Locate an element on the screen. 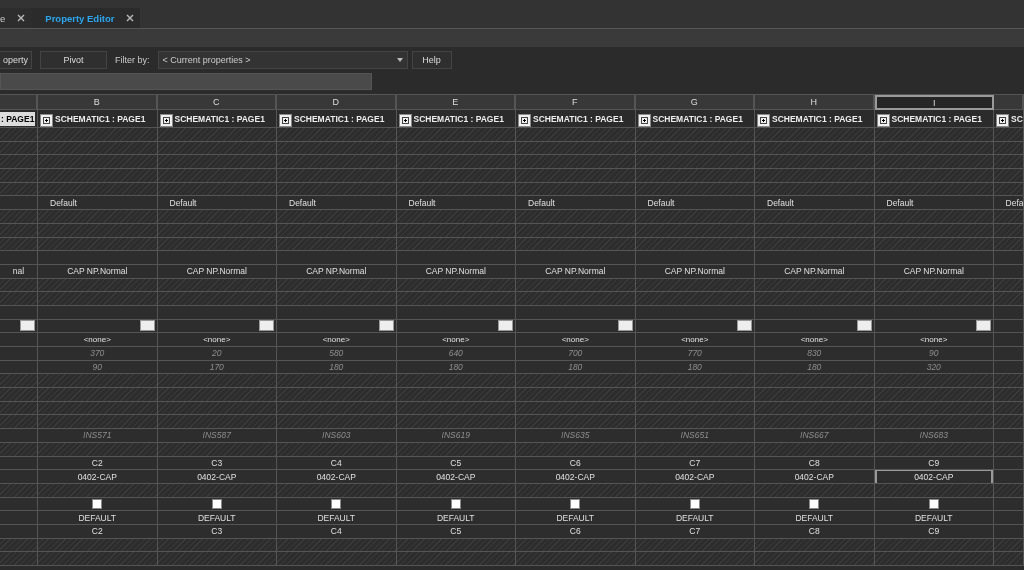 This screenshot has height=570, width=1024. column-header: D is located at coordinates (337, 102).